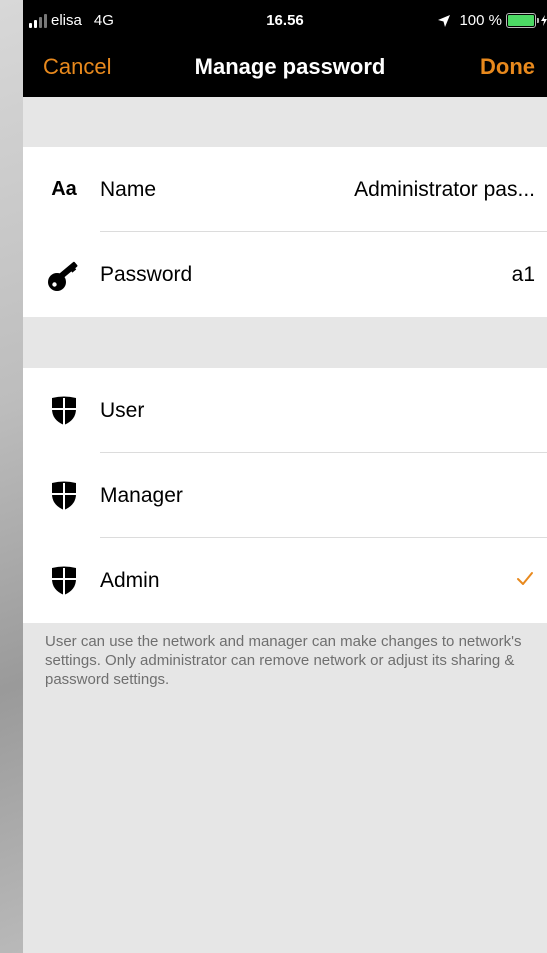 The height and width of the screenshot is (953, 547). I want to click on battery-icon, so click(521, 20).